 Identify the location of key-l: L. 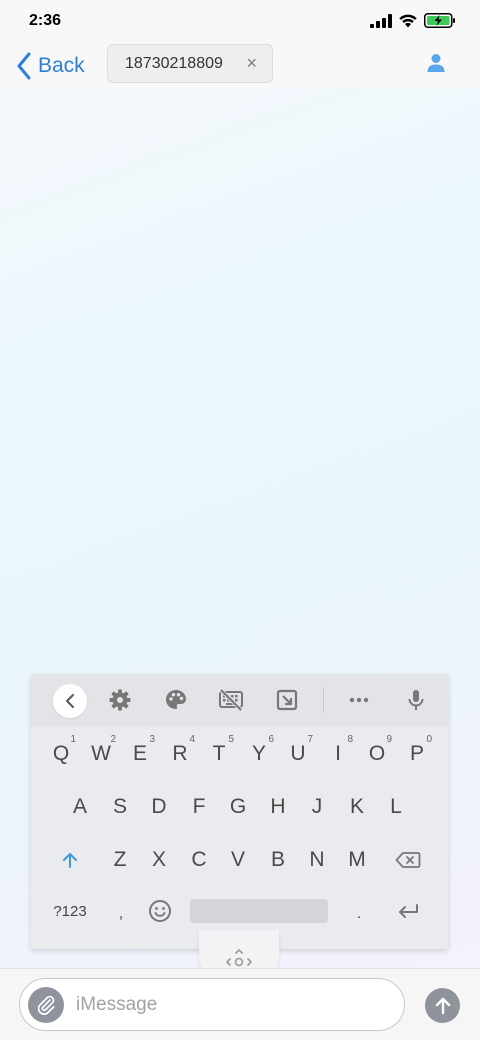
(396, 807).